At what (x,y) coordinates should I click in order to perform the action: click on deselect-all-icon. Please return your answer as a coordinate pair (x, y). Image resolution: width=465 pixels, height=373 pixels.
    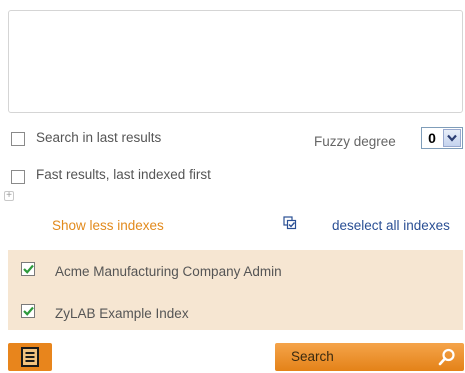
    Looking at the image, I should click on (290, 223).